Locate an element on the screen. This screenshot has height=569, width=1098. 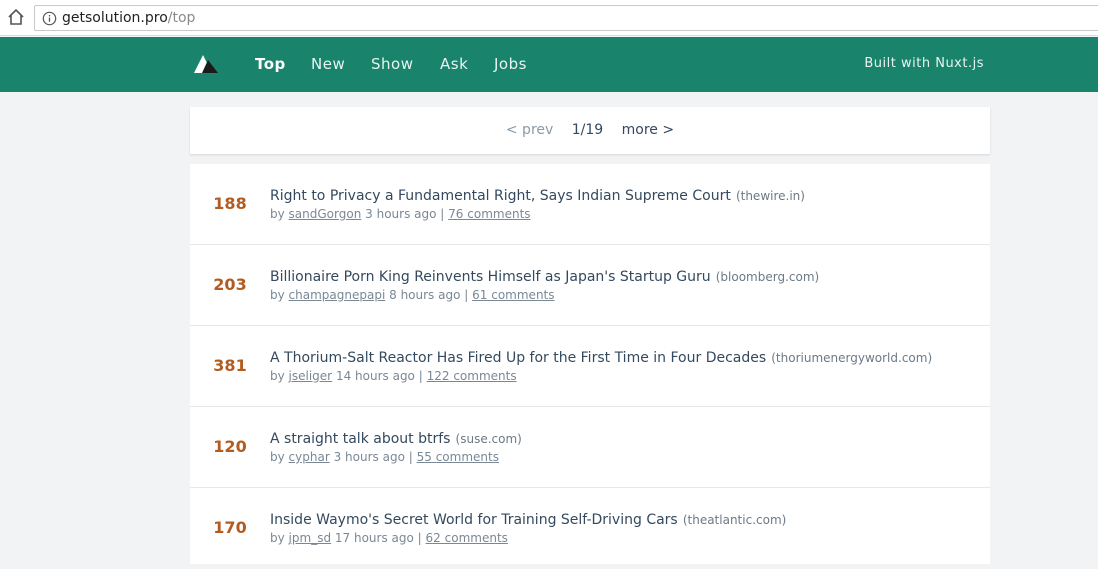
more-link: more > is located at coordinates (648, 130).